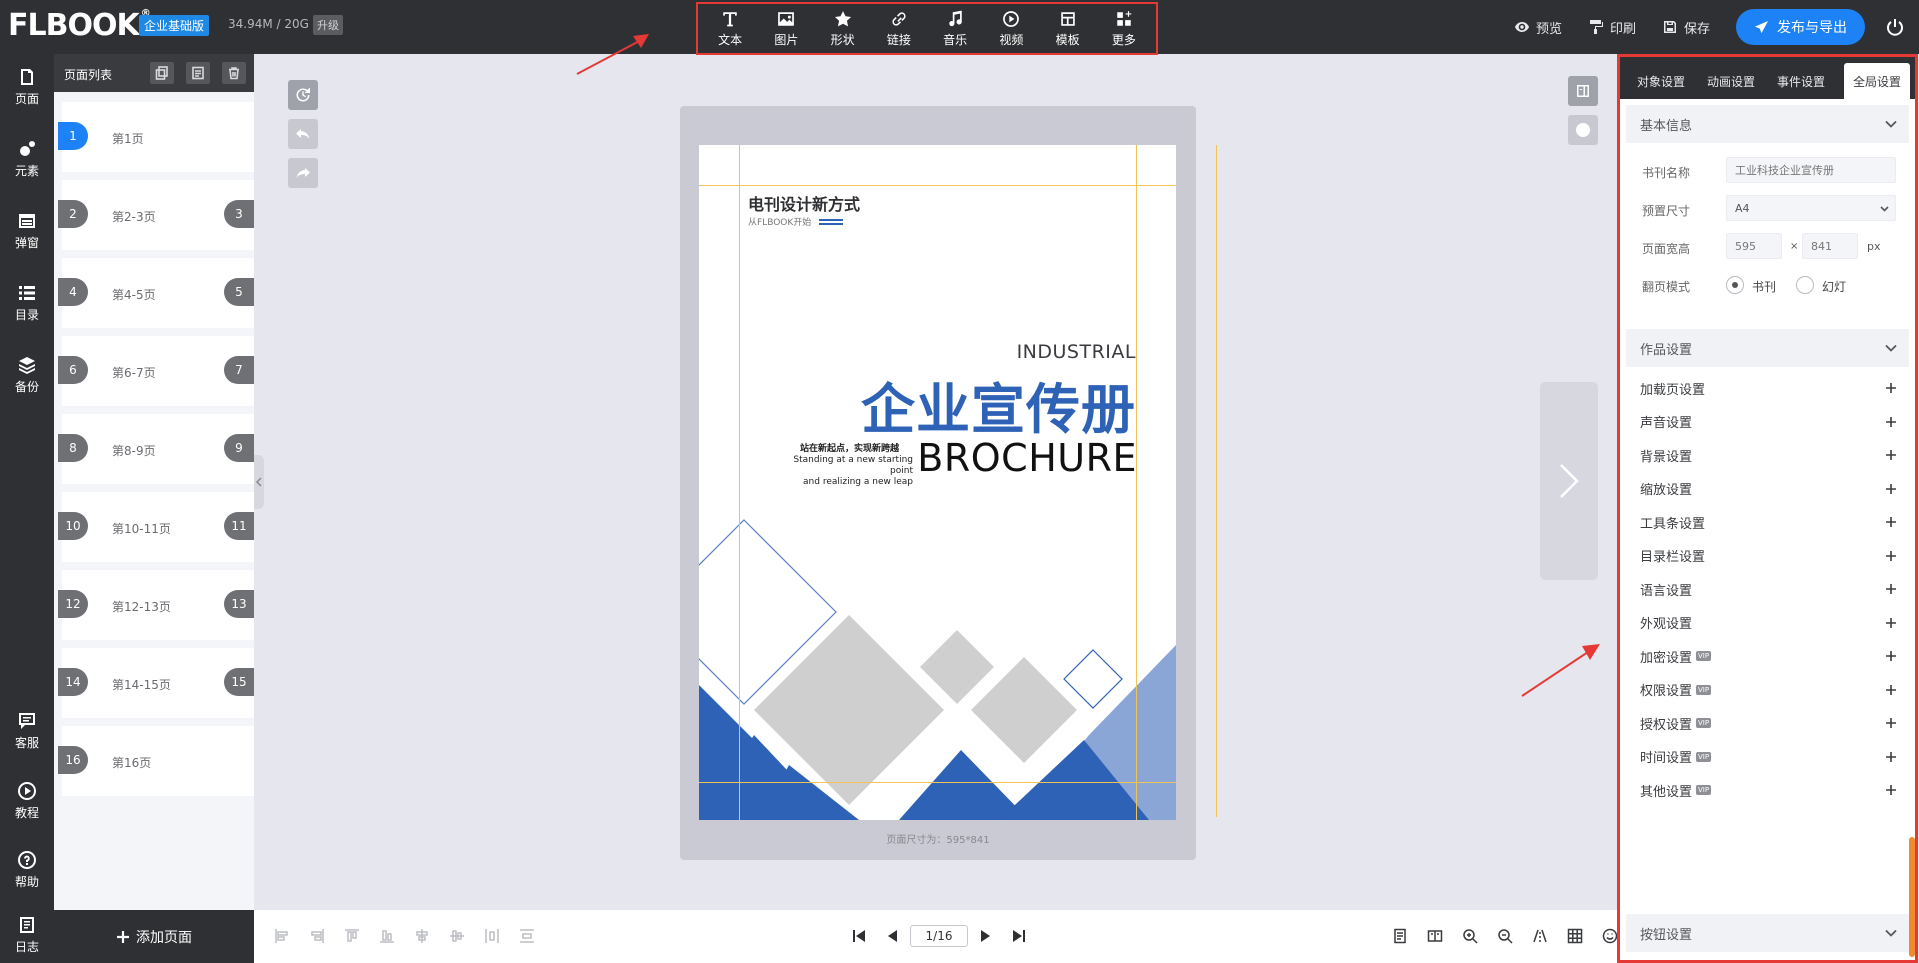 This screenshot has height=963, width=1919. Describe the element at coordinates (859, 936) in the screenshot. I see `first-page-button` at that location.